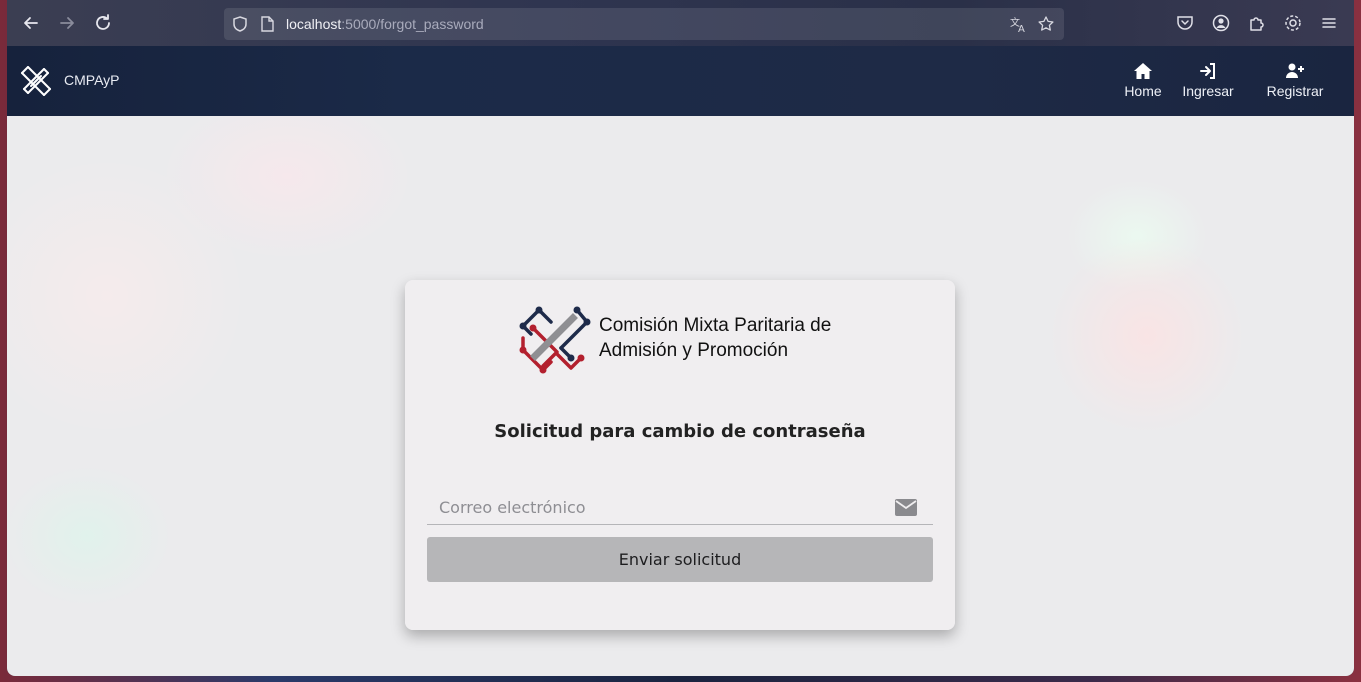 Image resolution: width=1361 pixels, height=682 pixels. What do you see at coordinates (1208, 80) in the screenshot?
I see `nav-ingresar: Ingresar` at bounding box center [1208, 80].